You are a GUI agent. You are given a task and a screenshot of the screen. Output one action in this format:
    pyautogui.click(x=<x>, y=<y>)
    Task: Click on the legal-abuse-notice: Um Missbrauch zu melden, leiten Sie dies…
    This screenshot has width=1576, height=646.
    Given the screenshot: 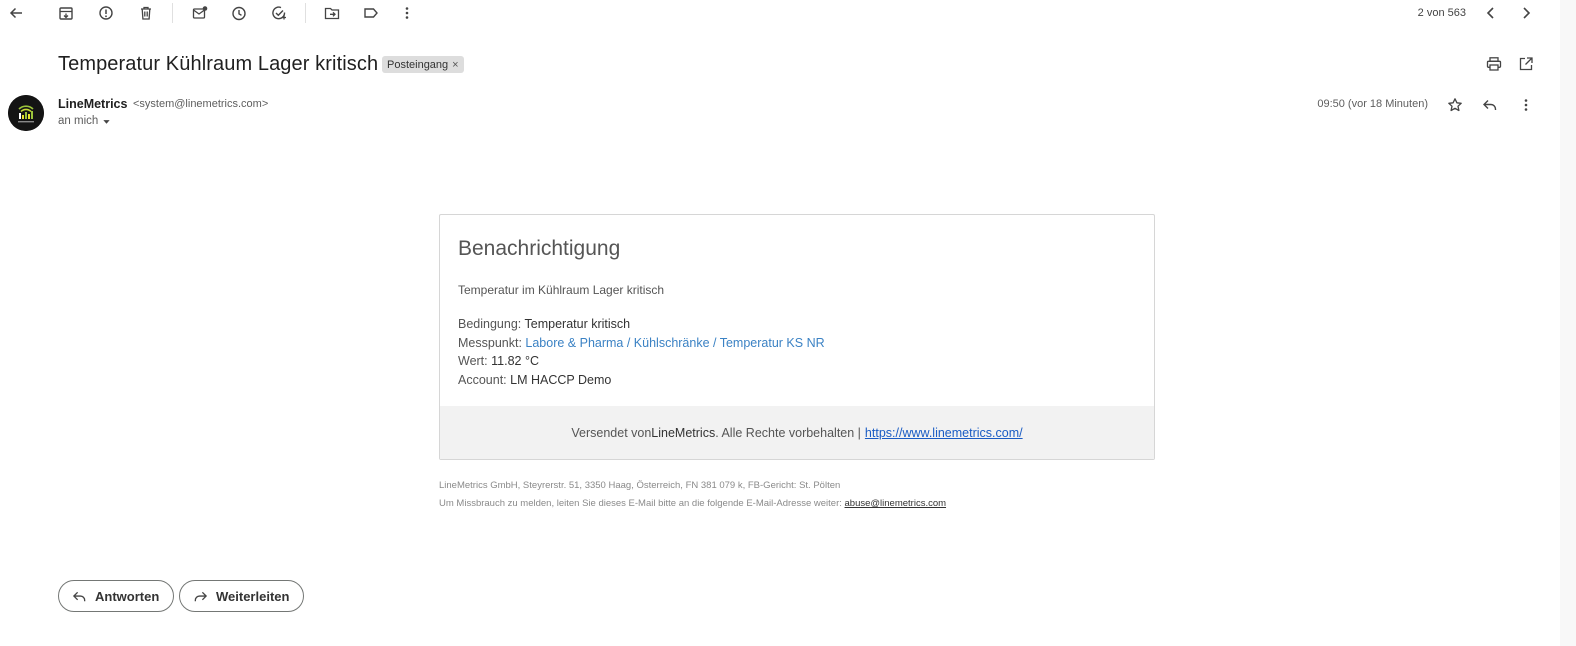 What is the action you would take?
    pyautogui.click(x=692, y=503)
    